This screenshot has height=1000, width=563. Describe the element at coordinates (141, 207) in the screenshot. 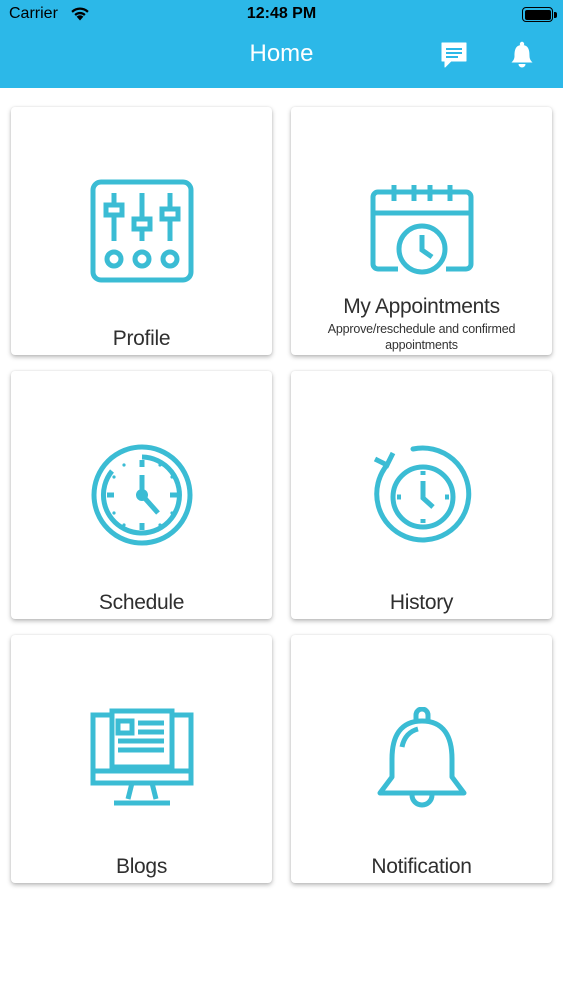

I see `sliders-icon` at that location.